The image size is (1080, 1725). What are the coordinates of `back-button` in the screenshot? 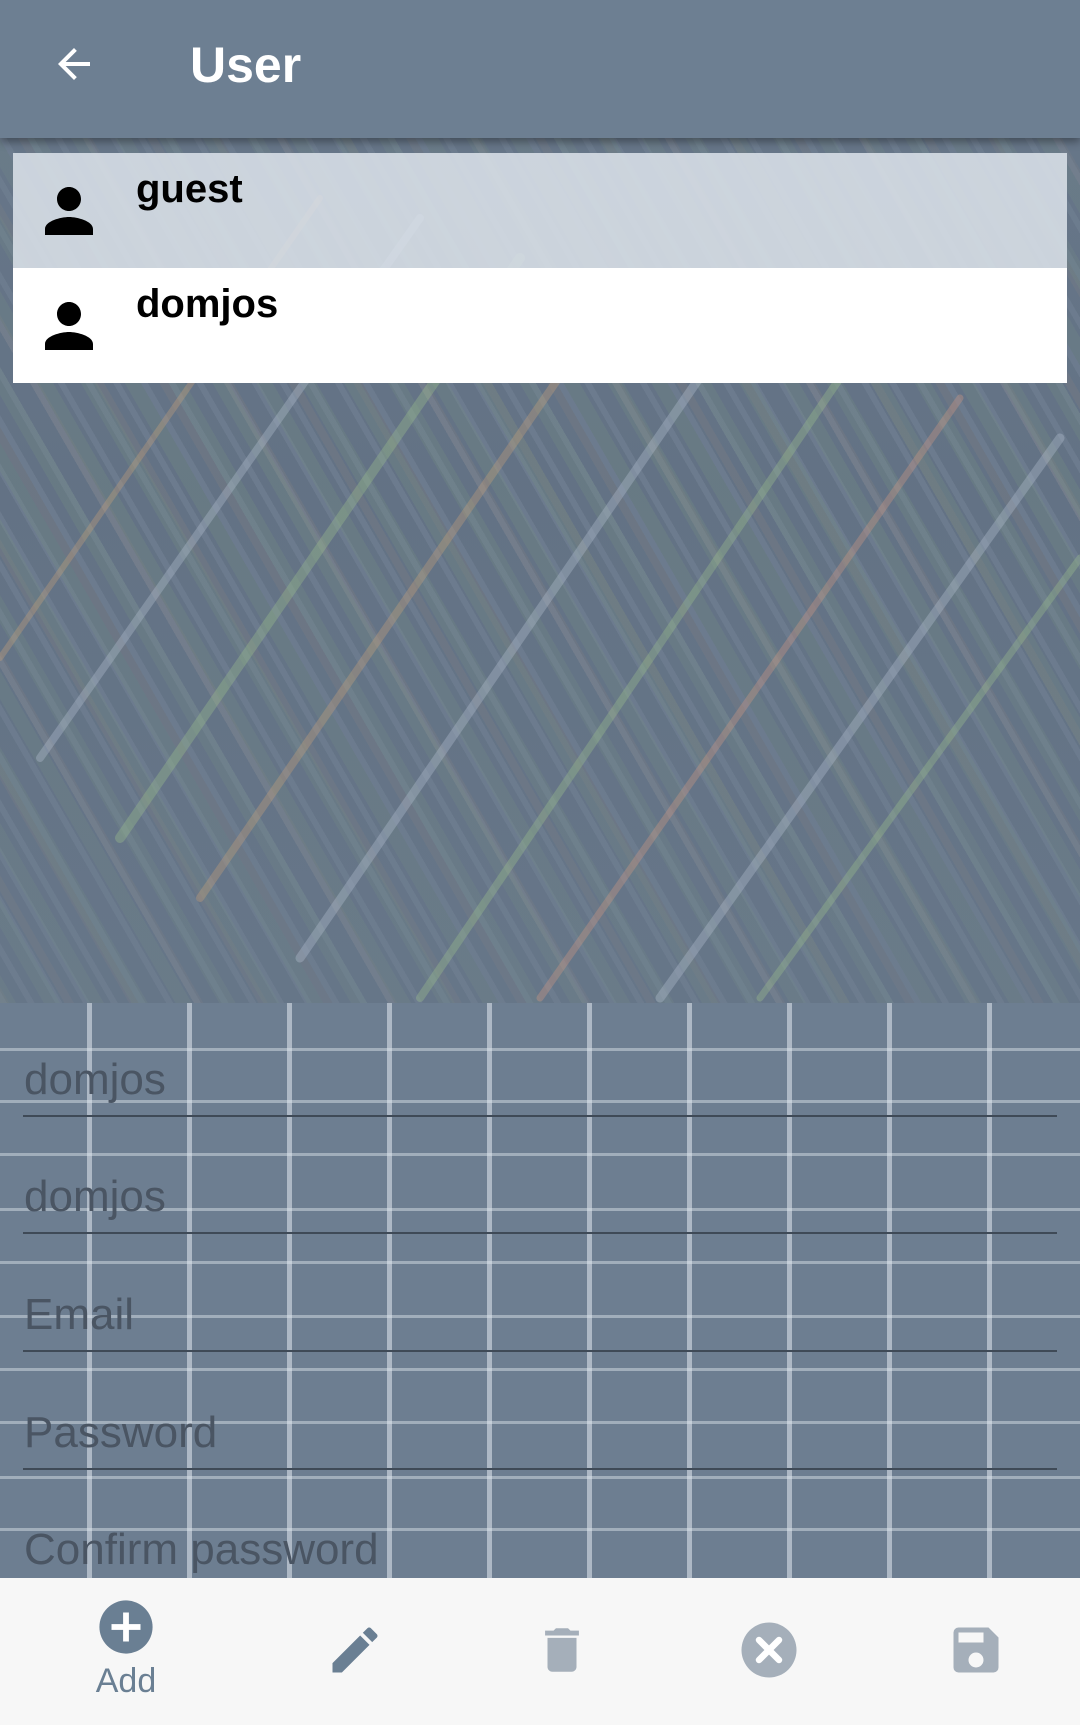 It's located at (74, 64).